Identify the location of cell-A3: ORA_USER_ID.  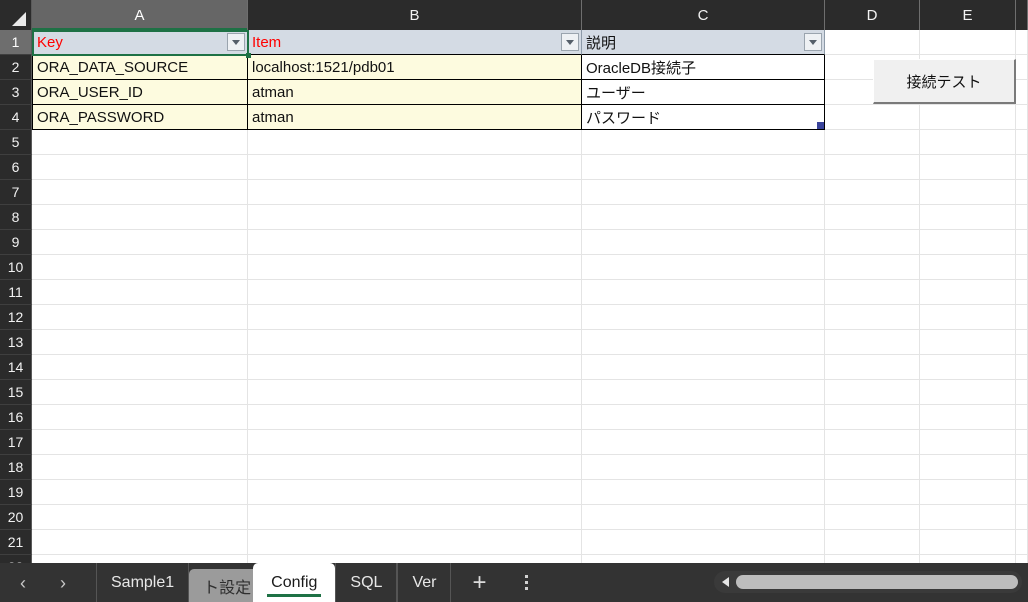
(140, 92).